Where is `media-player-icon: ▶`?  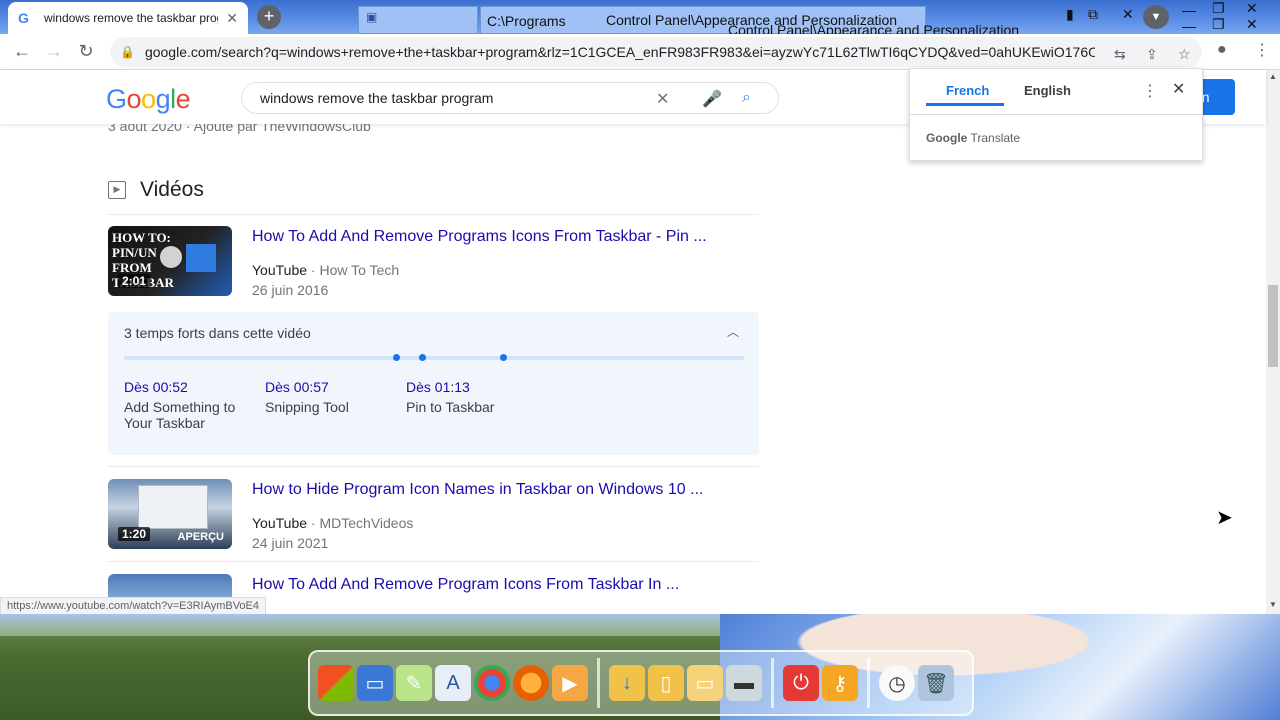 media-player-icon: ▶ is located at coordinates (570, 683).